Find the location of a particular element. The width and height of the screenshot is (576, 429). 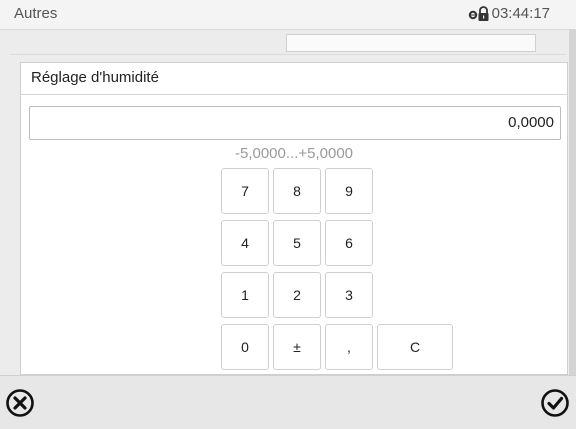

key-0: 0 is located at coordinates (245, 347).